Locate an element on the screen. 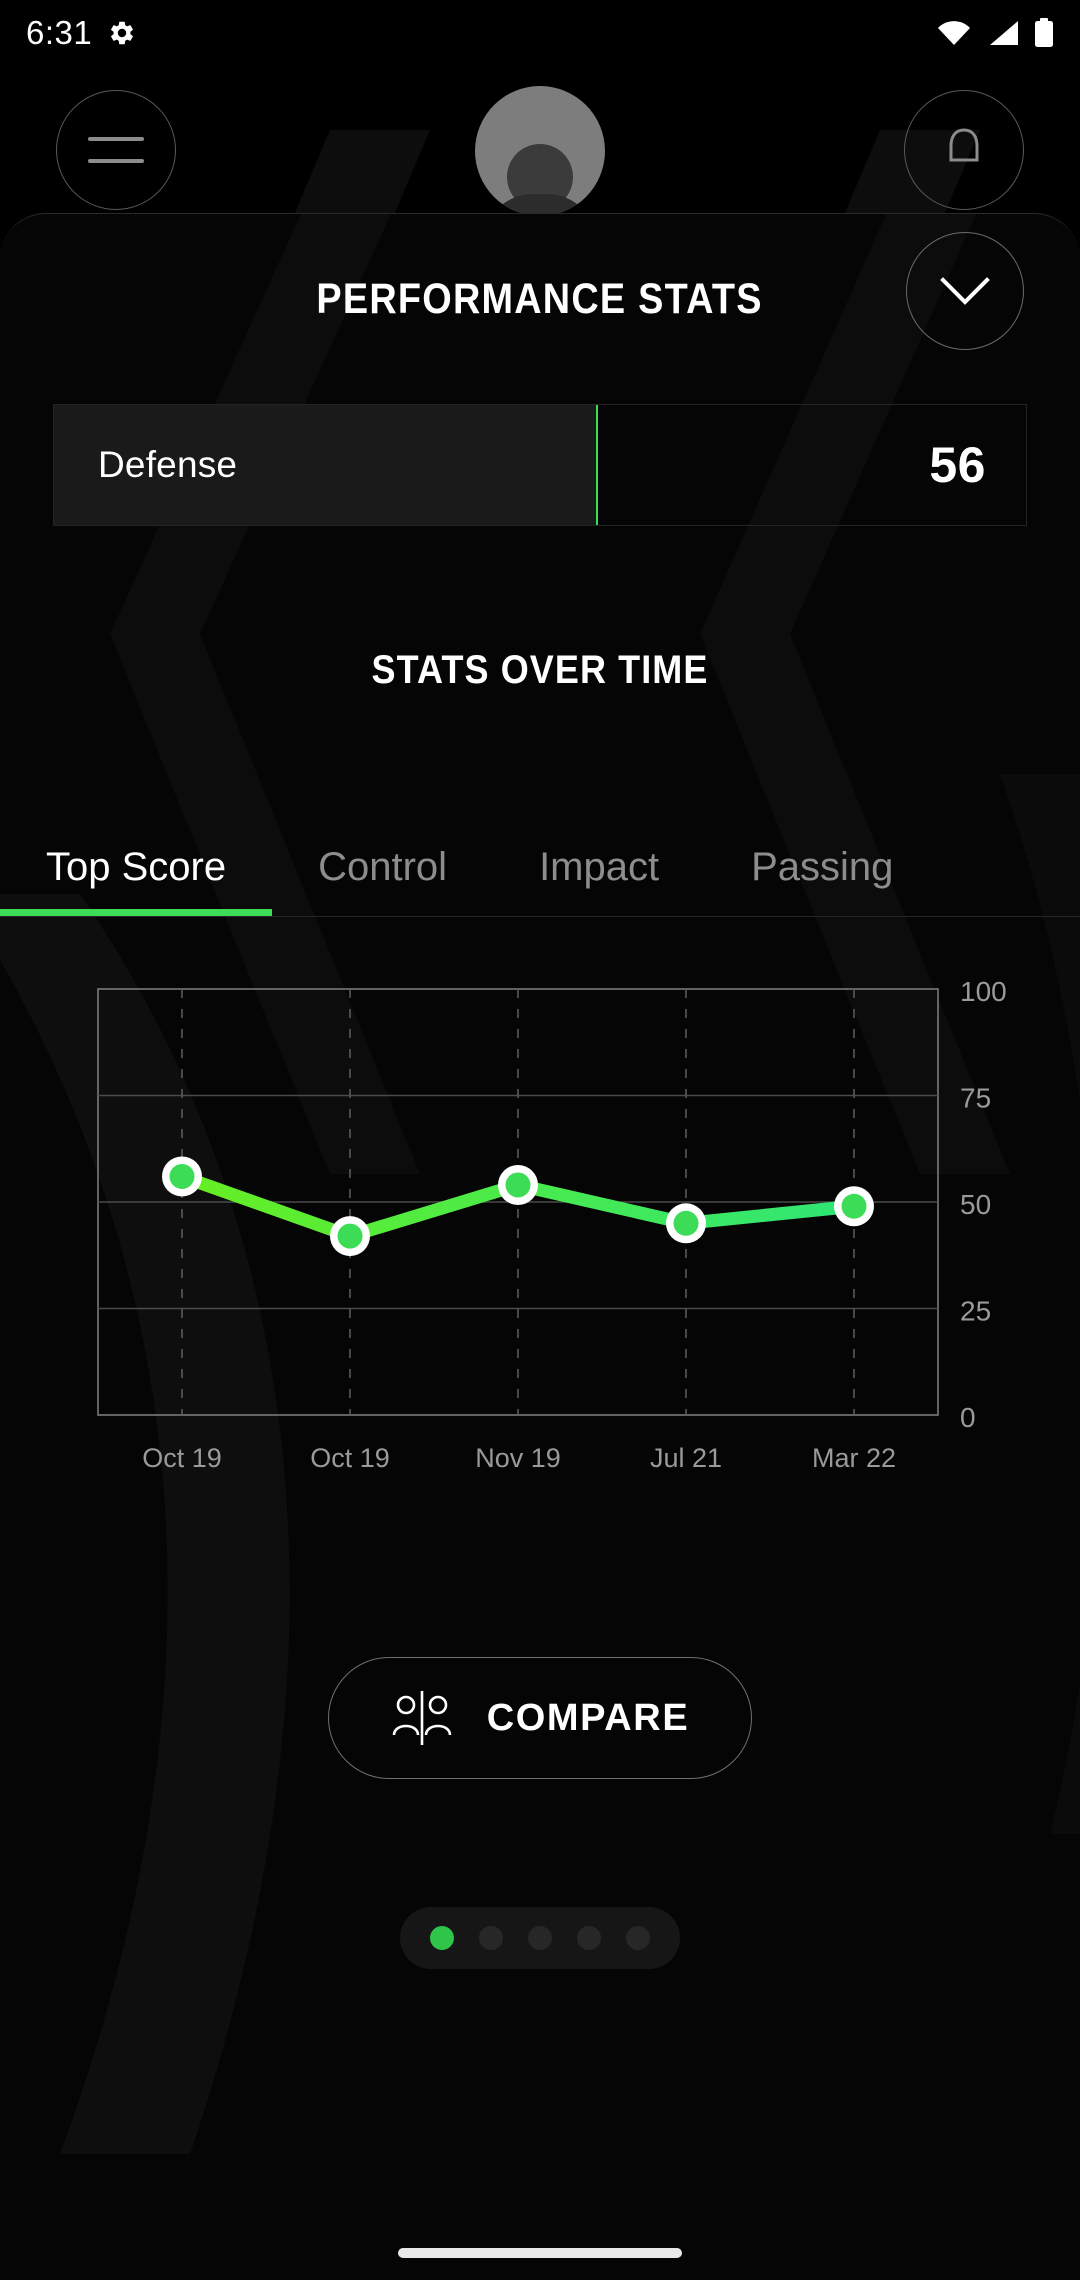 This screenshot has height=2280, width=1080. cellular-signal-icon is located at coordinates (1004, 33).